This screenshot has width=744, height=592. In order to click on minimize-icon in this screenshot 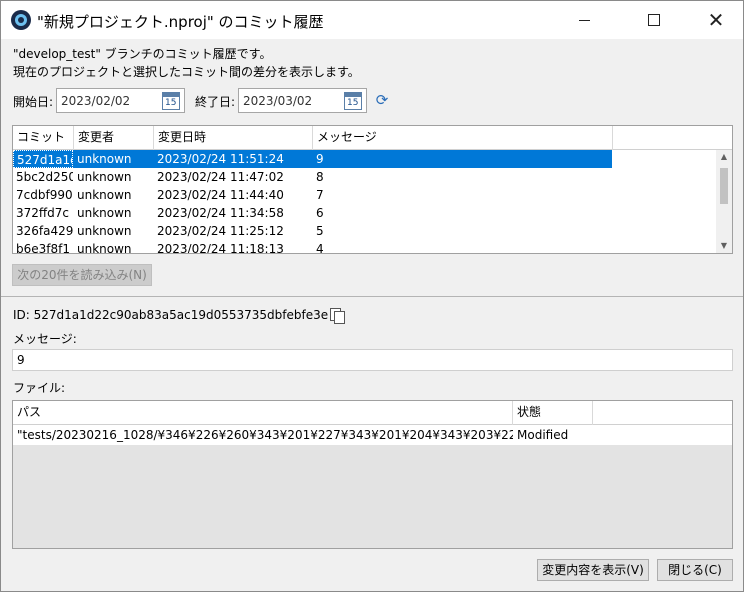, I will do `click(584, 20)`.